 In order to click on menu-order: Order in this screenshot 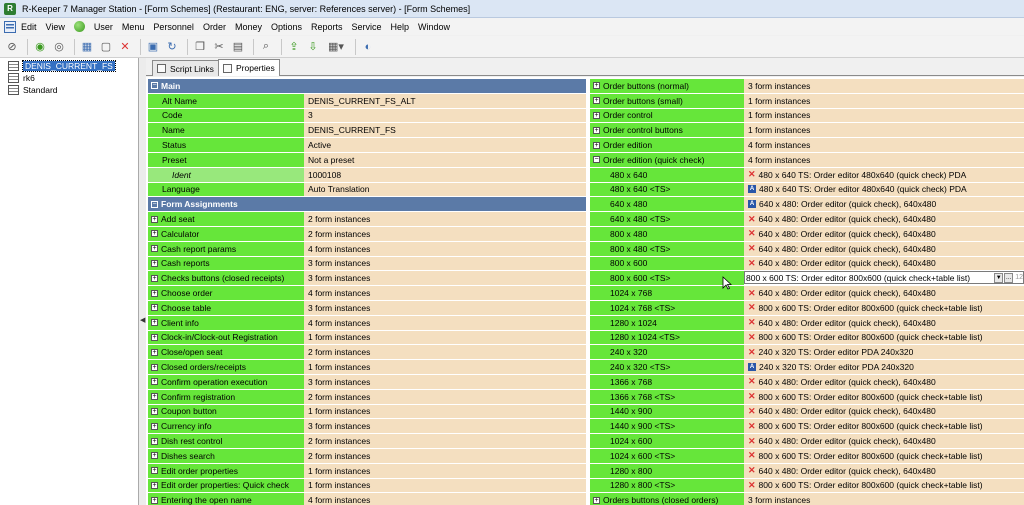, I will do `click(214, 27)`.